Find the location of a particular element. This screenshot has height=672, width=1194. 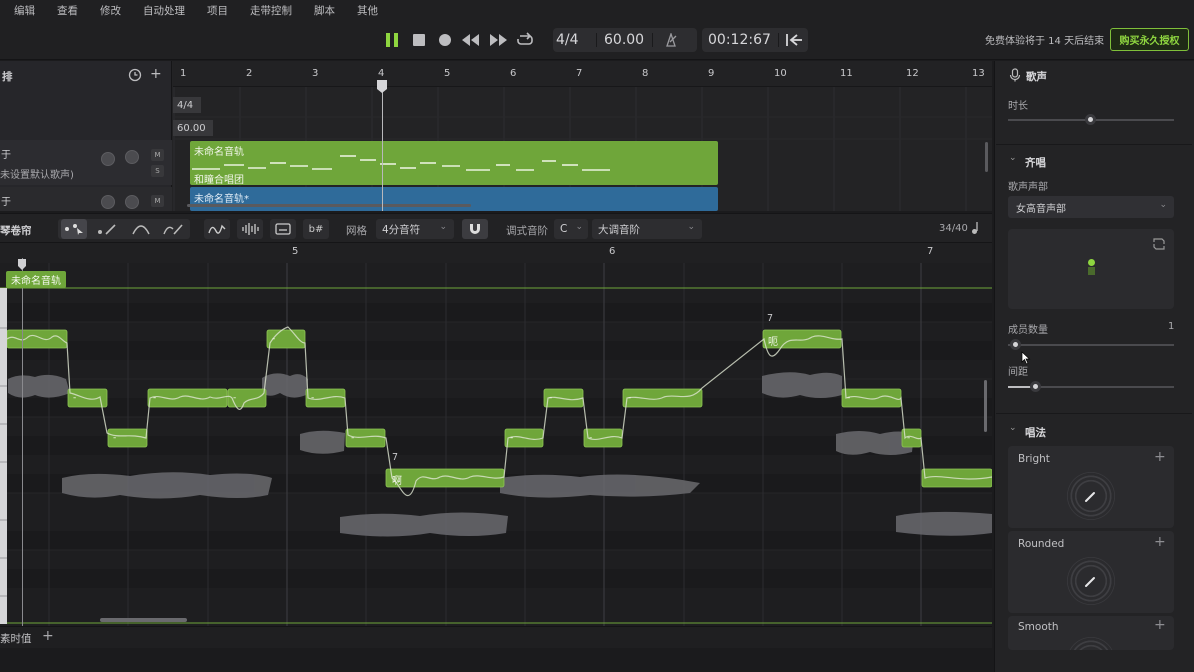

smooth-knob is located at coordinates (1091, 643).